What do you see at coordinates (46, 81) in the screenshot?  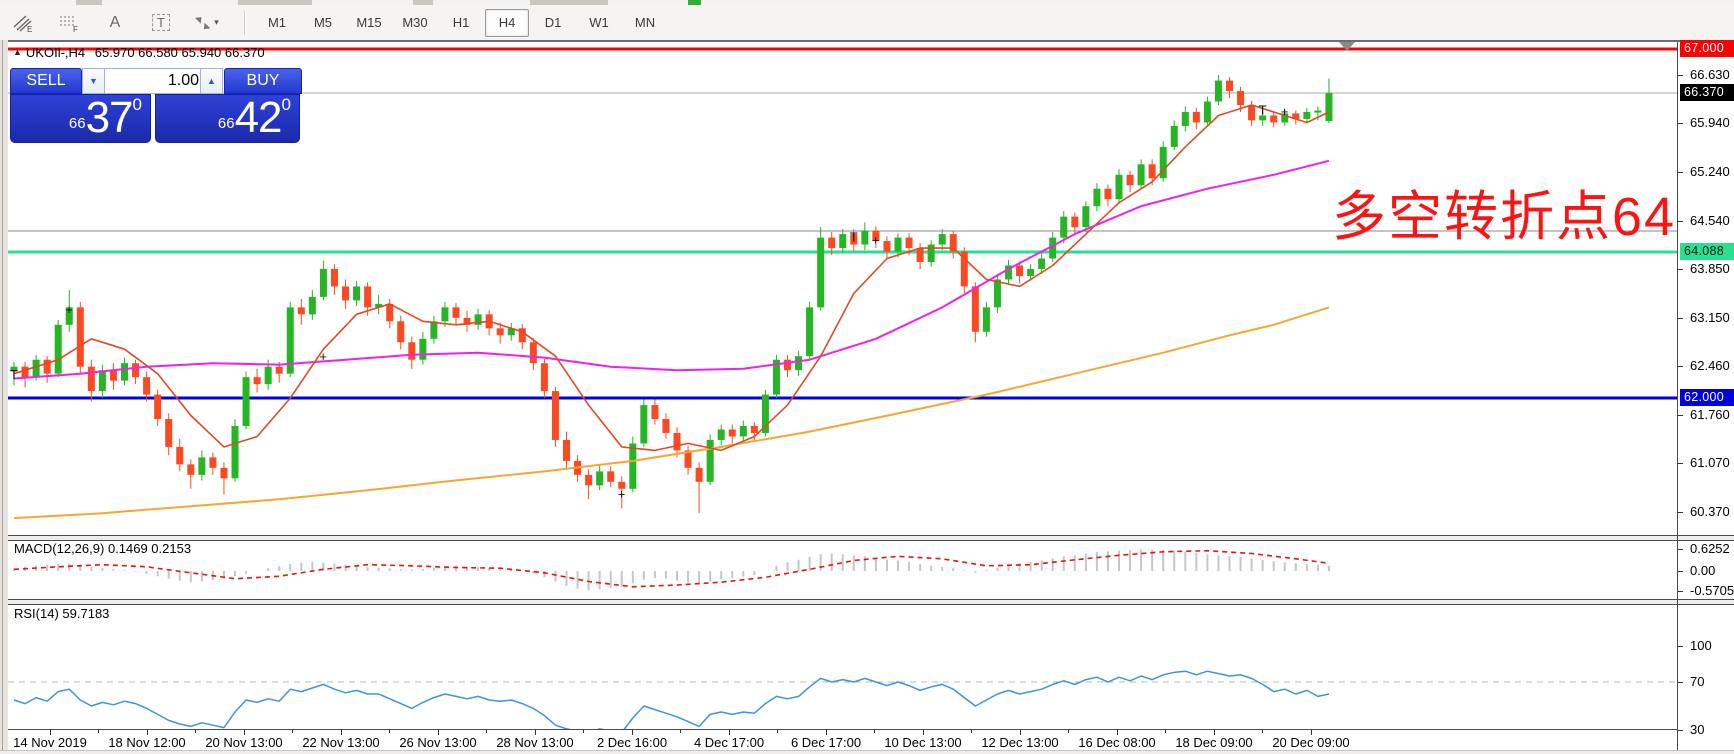 I see `sell-button: SELL` at bounding box center [46, 81].